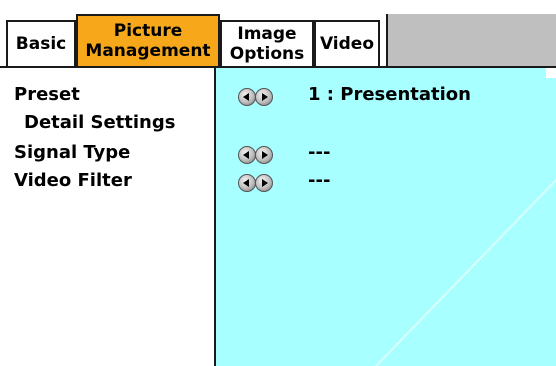 This screenshot has width=556, height=366. What do you see at coordinates (319, 152) in the screenshot?
I see `signal-type-value: ---` at bounding box center [319, 152].